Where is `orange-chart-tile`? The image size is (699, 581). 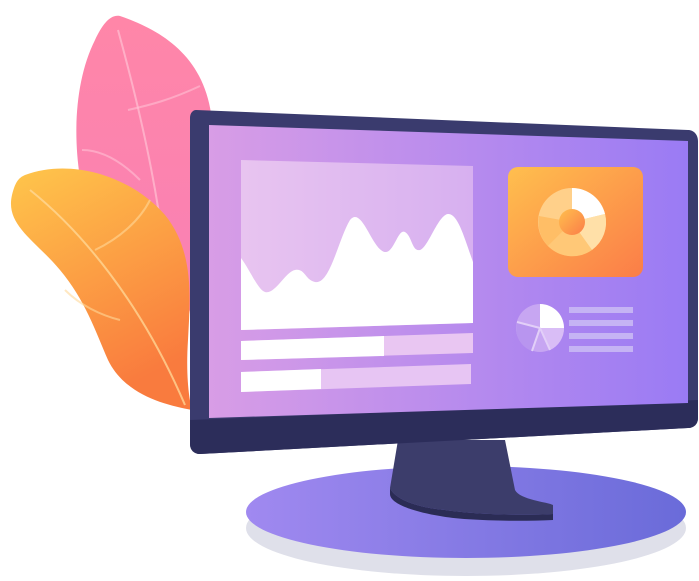
orange-chart-tile is located at coordinates (575, 222).